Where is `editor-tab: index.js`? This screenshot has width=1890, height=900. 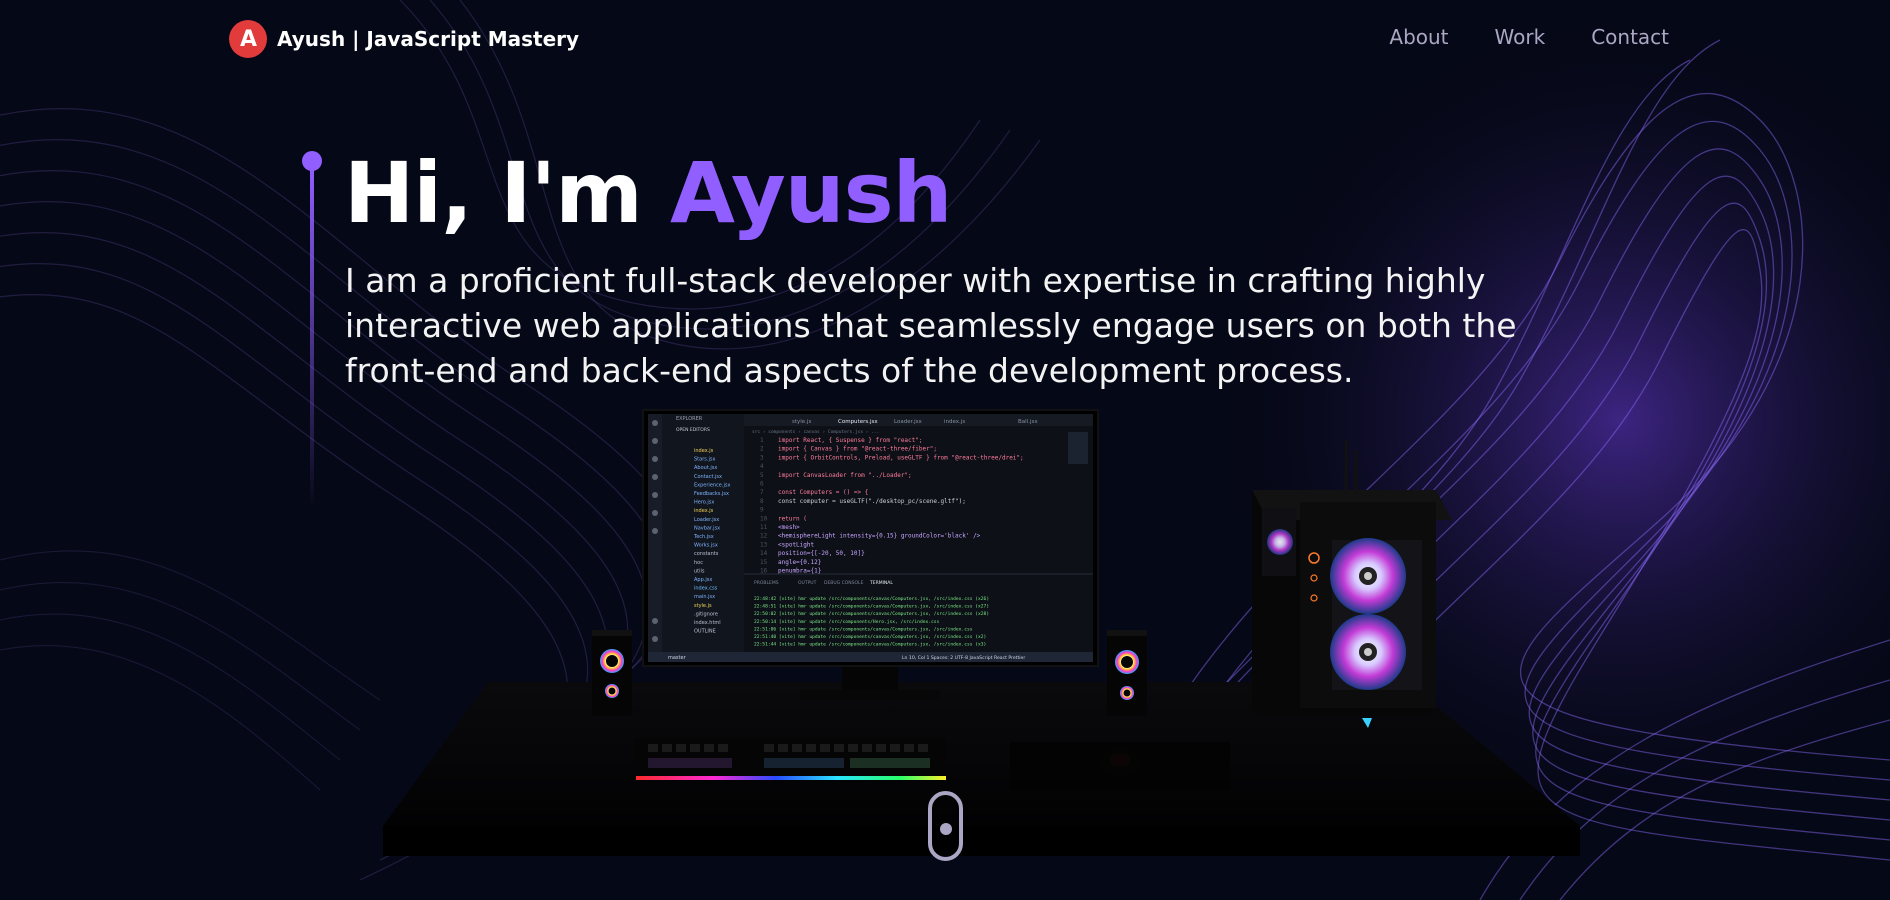
editor-tab: index.js is located at coordinates (954, 422).